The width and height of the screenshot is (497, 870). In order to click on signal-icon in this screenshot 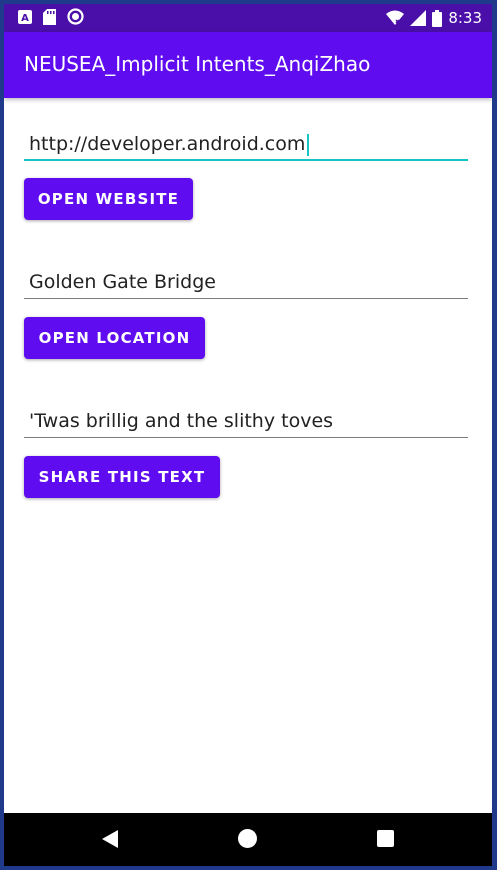, I will do `click(418, 18)`.